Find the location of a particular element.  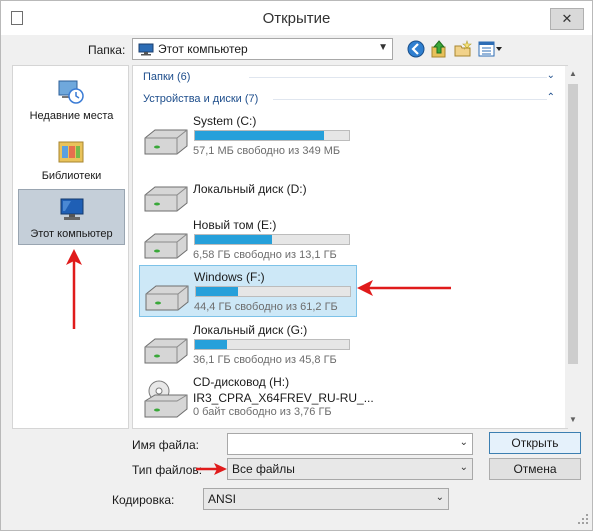

filename-label: Имя файла: is located at coordinates (165, 445).